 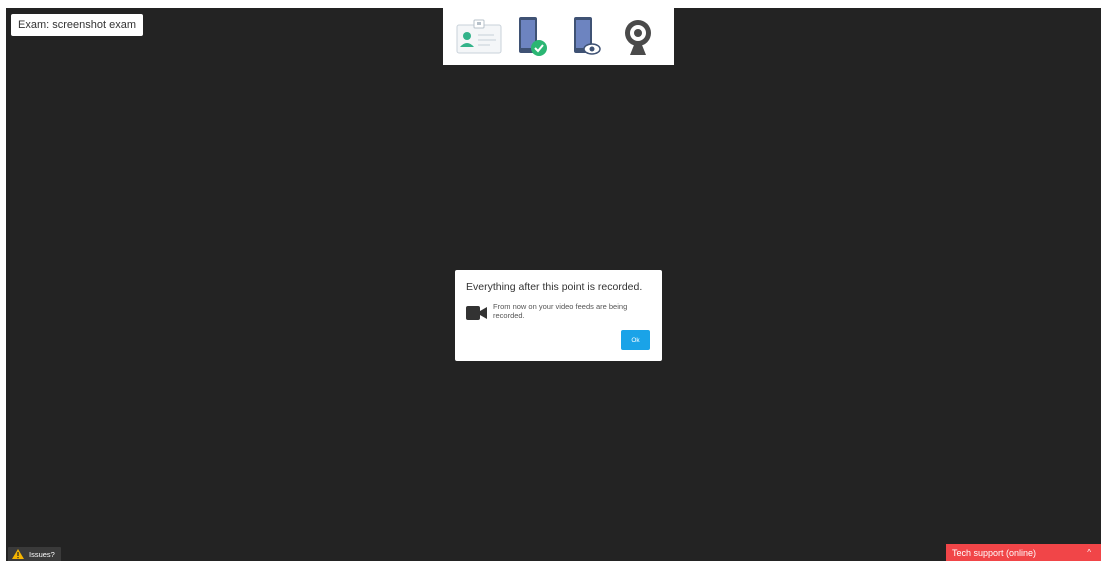 What do you see at coordinates (532, 37) in the screenshot?
I see `phone-check-icon` at bounding box center [532, 37].